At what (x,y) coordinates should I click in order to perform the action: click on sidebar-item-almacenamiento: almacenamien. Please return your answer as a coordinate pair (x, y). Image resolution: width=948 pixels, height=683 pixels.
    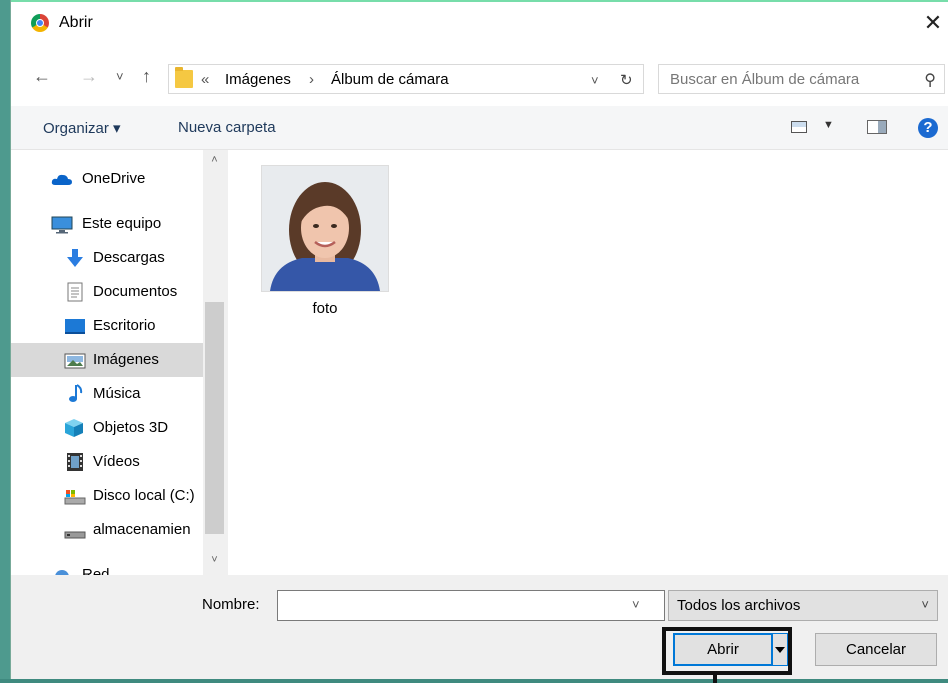
    Looking at the image, I should click on (107, 530).